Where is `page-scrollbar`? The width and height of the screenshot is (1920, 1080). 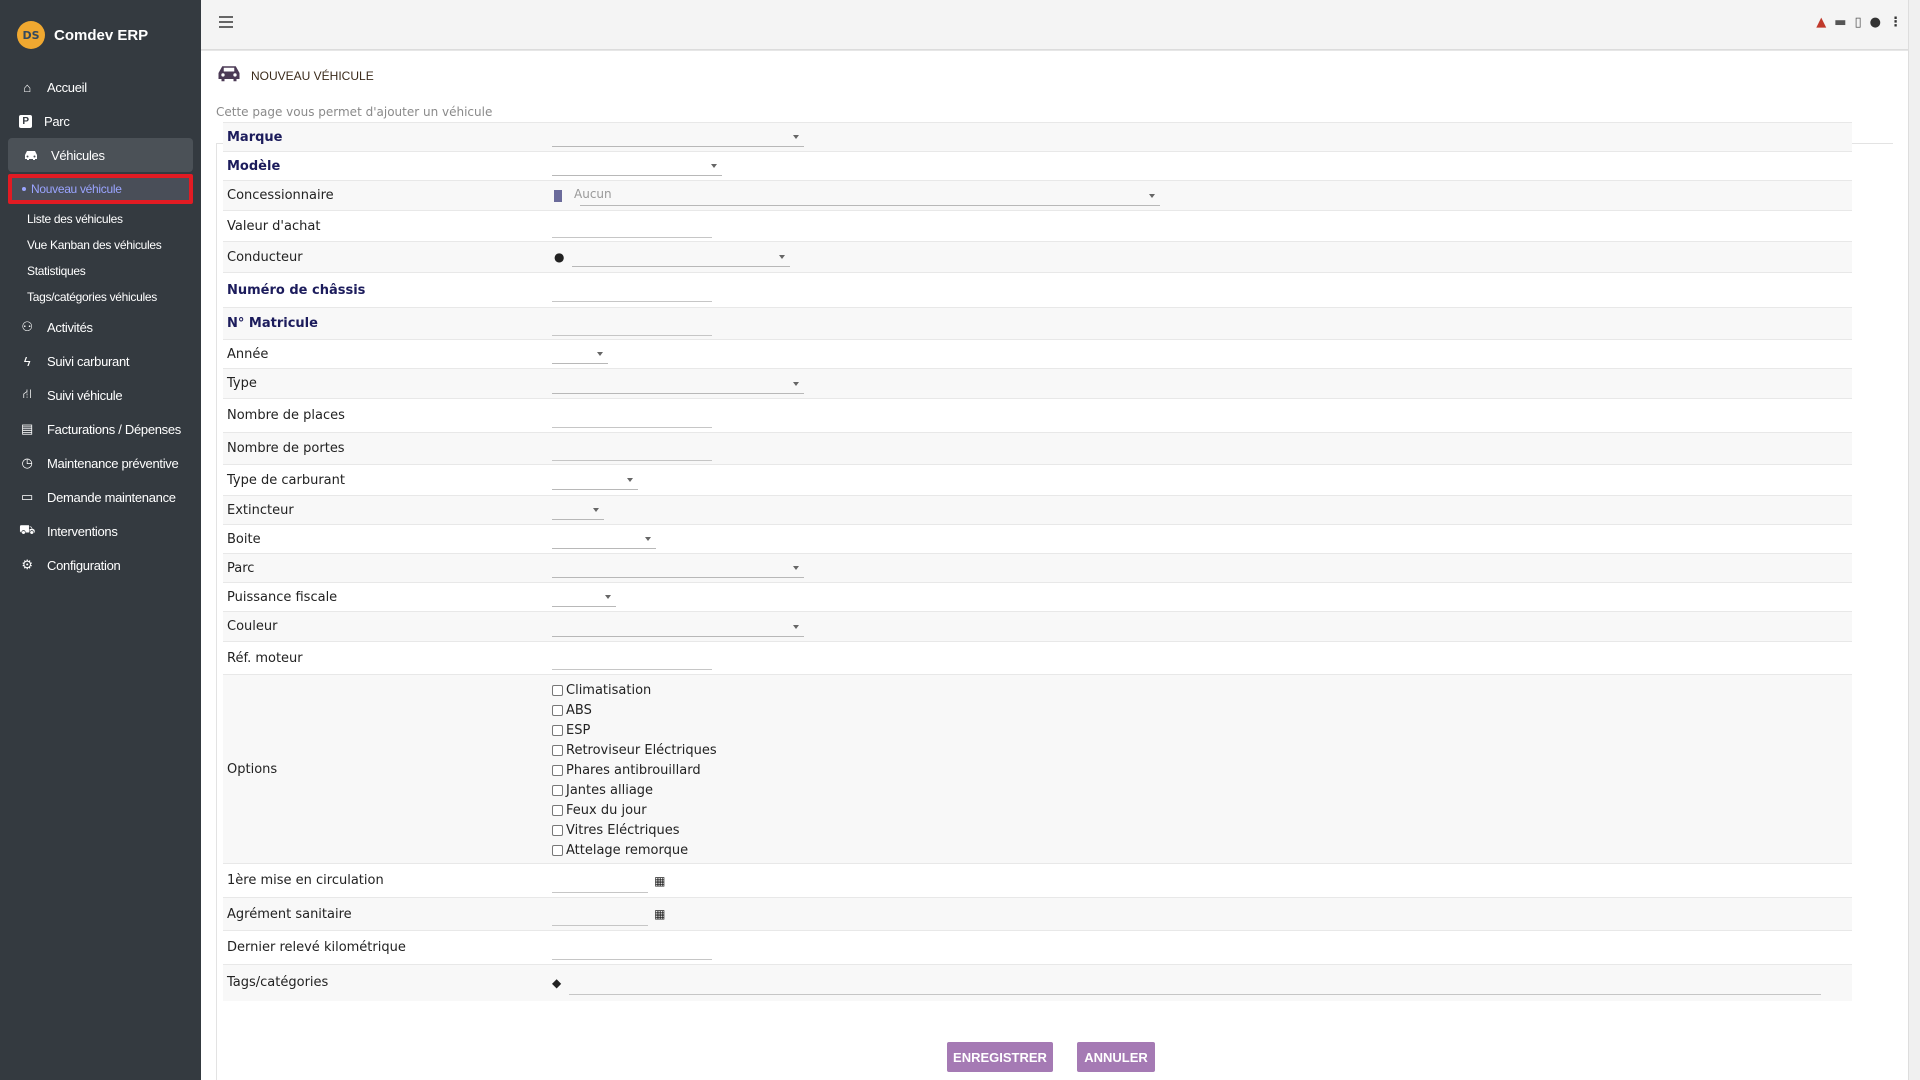
page-scrollbar is located at coordinates (1914, 540).